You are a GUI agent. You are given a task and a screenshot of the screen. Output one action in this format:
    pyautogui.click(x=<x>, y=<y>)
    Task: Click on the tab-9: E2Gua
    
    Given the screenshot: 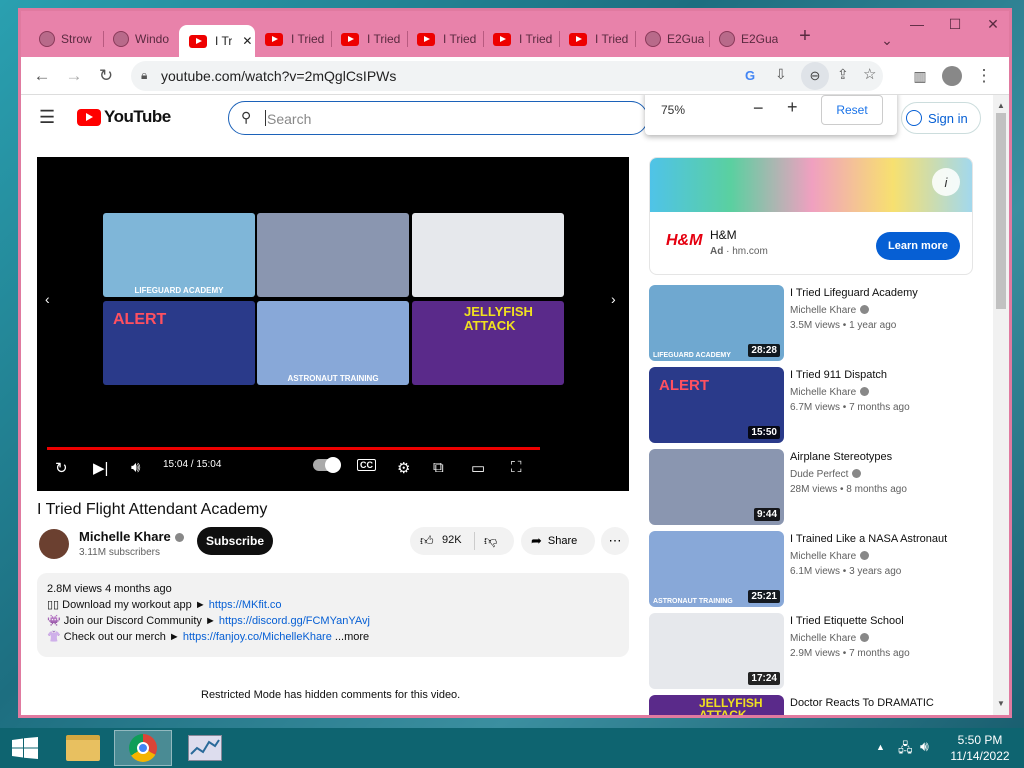 What is the action you would take?
    pyautogui.click(x=672, y=39)
    